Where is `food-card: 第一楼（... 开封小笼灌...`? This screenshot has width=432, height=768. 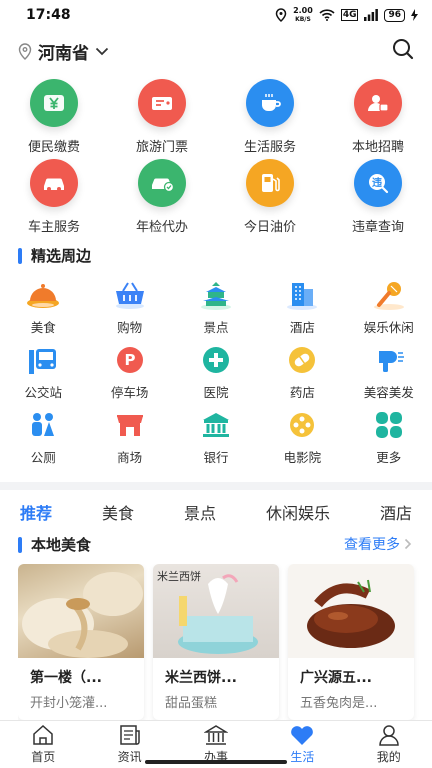 food-card: 第一楼（... 开封小笼灌... is located at coordinates (81, 642).